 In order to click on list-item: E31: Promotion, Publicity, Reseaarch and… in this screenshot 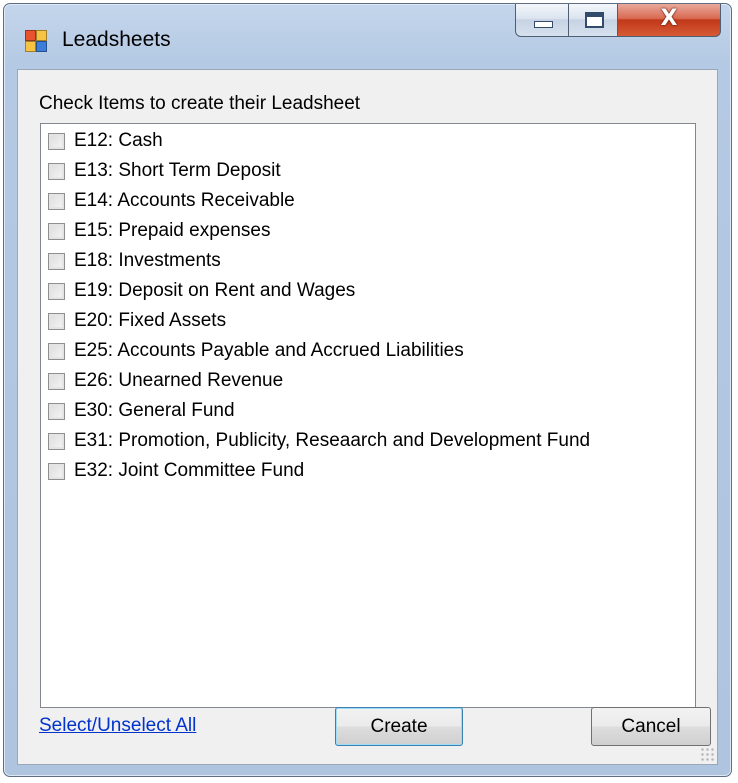, I will do `click(319, 441)`.